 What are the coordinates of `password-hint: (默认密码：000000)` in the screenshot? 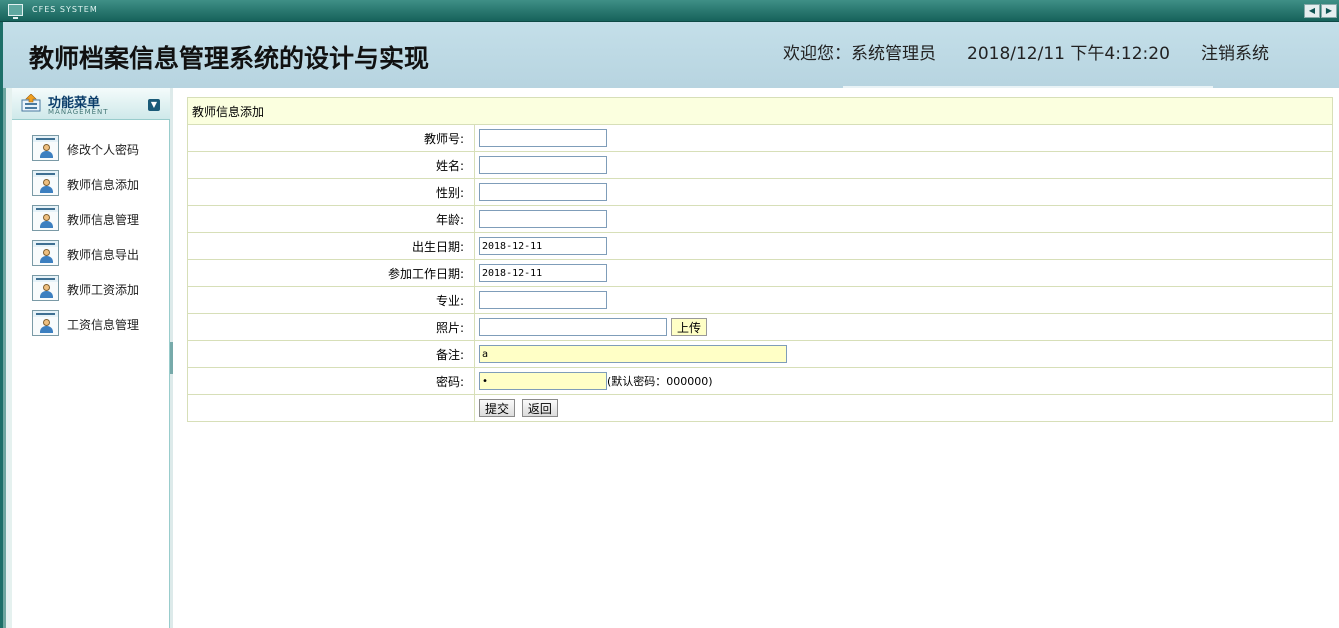 It's located at (660, 381).